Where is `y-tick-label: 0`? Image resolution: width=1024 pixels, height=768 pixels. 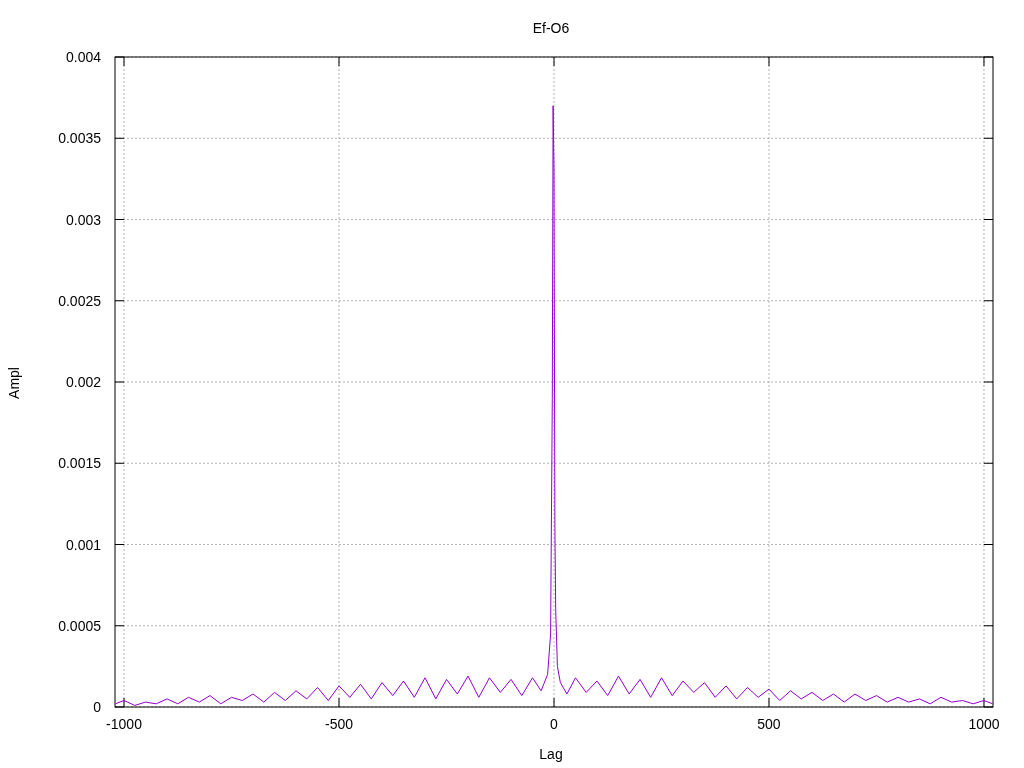
y-tick-label: 0 is located at coordinates (97, 707).